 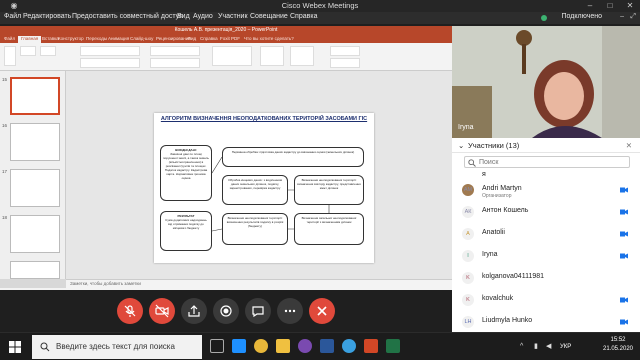 What do you see at coordinates (546, 190) in the screenshot?
I see `participant-row: AM Andri Martyn Организатор` at bounding box center [546, 190].